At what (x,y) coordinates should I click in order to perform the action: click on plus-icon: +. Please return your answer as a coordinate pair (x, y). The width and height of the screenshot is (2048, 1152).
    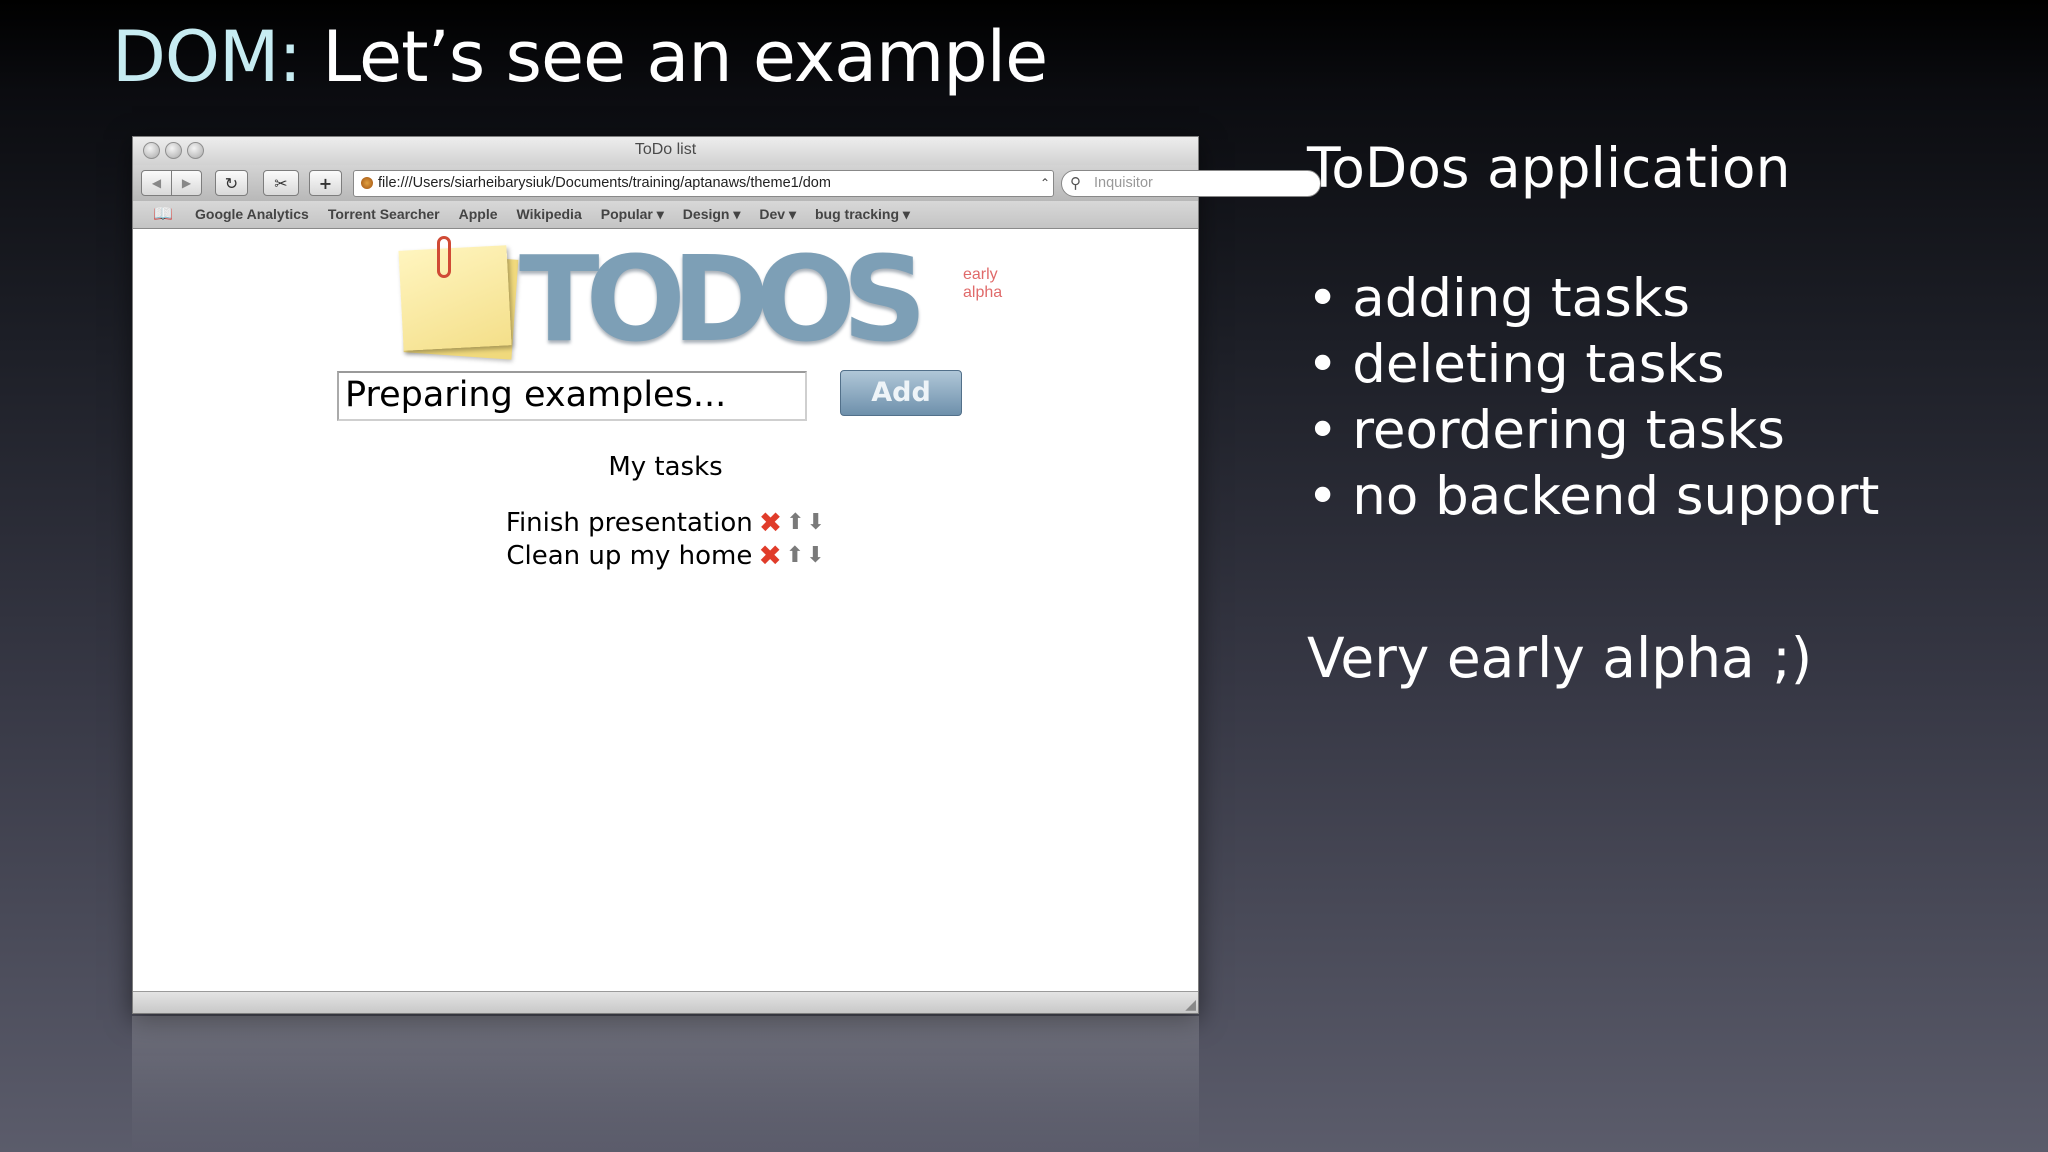
    Looking at the image, I should click on (325, 183).